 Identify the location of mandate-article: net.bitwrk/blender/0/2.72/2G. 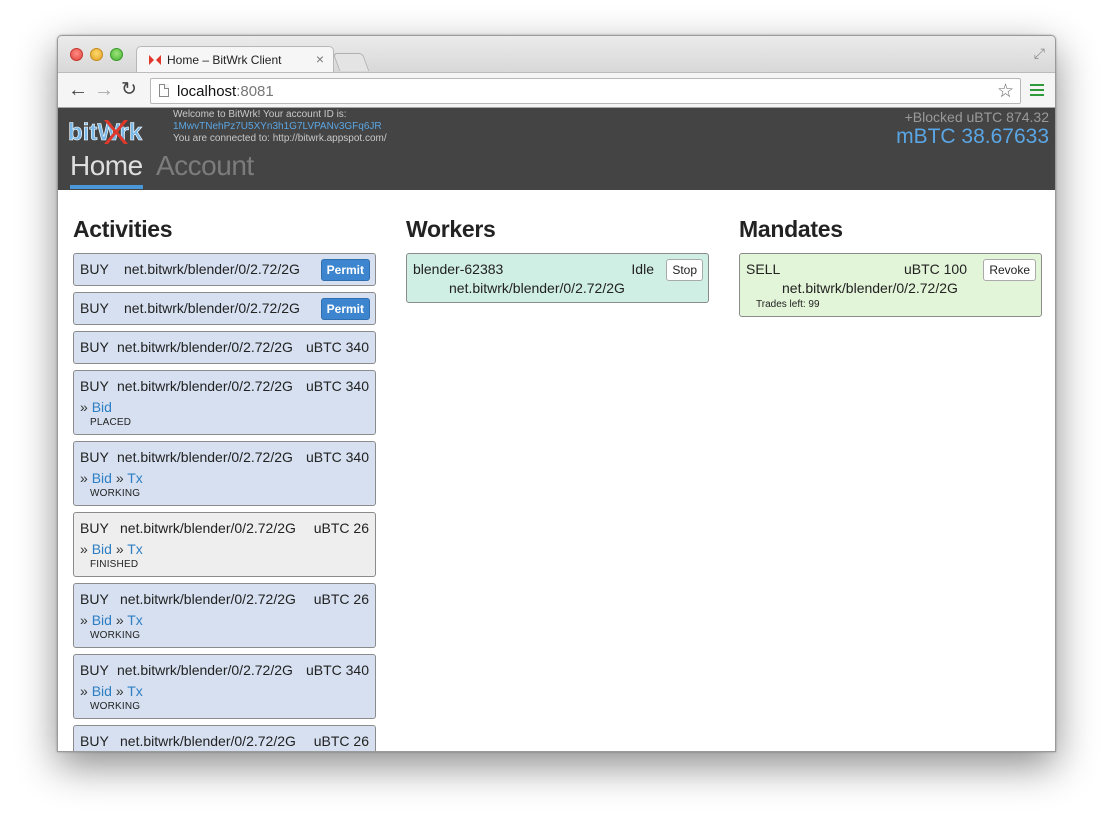
(870, 288).